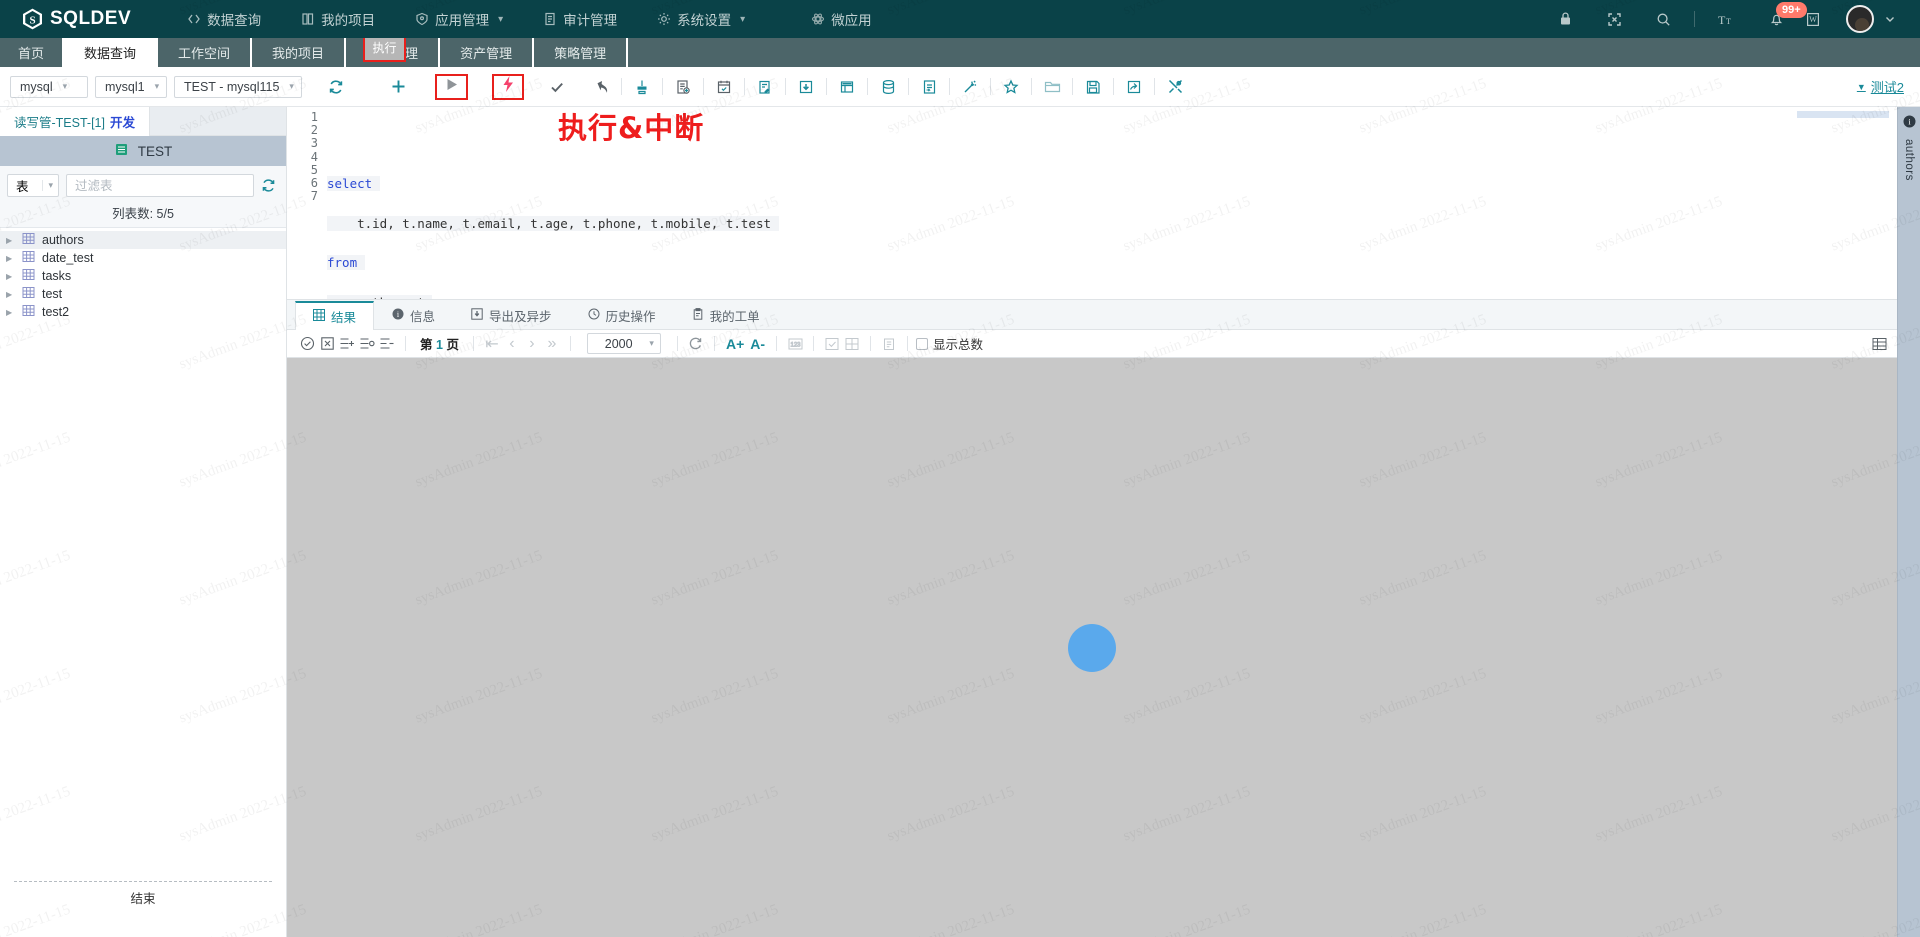 The height and width of the screenshot is (937, 1920). What do you see at coordinates (929, 87) in the screenshot?
I see `script-icon` at bounding box center [929, 87].